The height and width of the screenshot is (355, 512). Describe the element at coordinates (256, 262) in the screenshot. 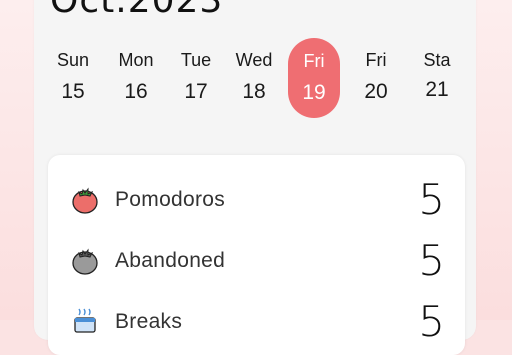

I see `stat-row-abandoned: Abandoned 5` at that location.